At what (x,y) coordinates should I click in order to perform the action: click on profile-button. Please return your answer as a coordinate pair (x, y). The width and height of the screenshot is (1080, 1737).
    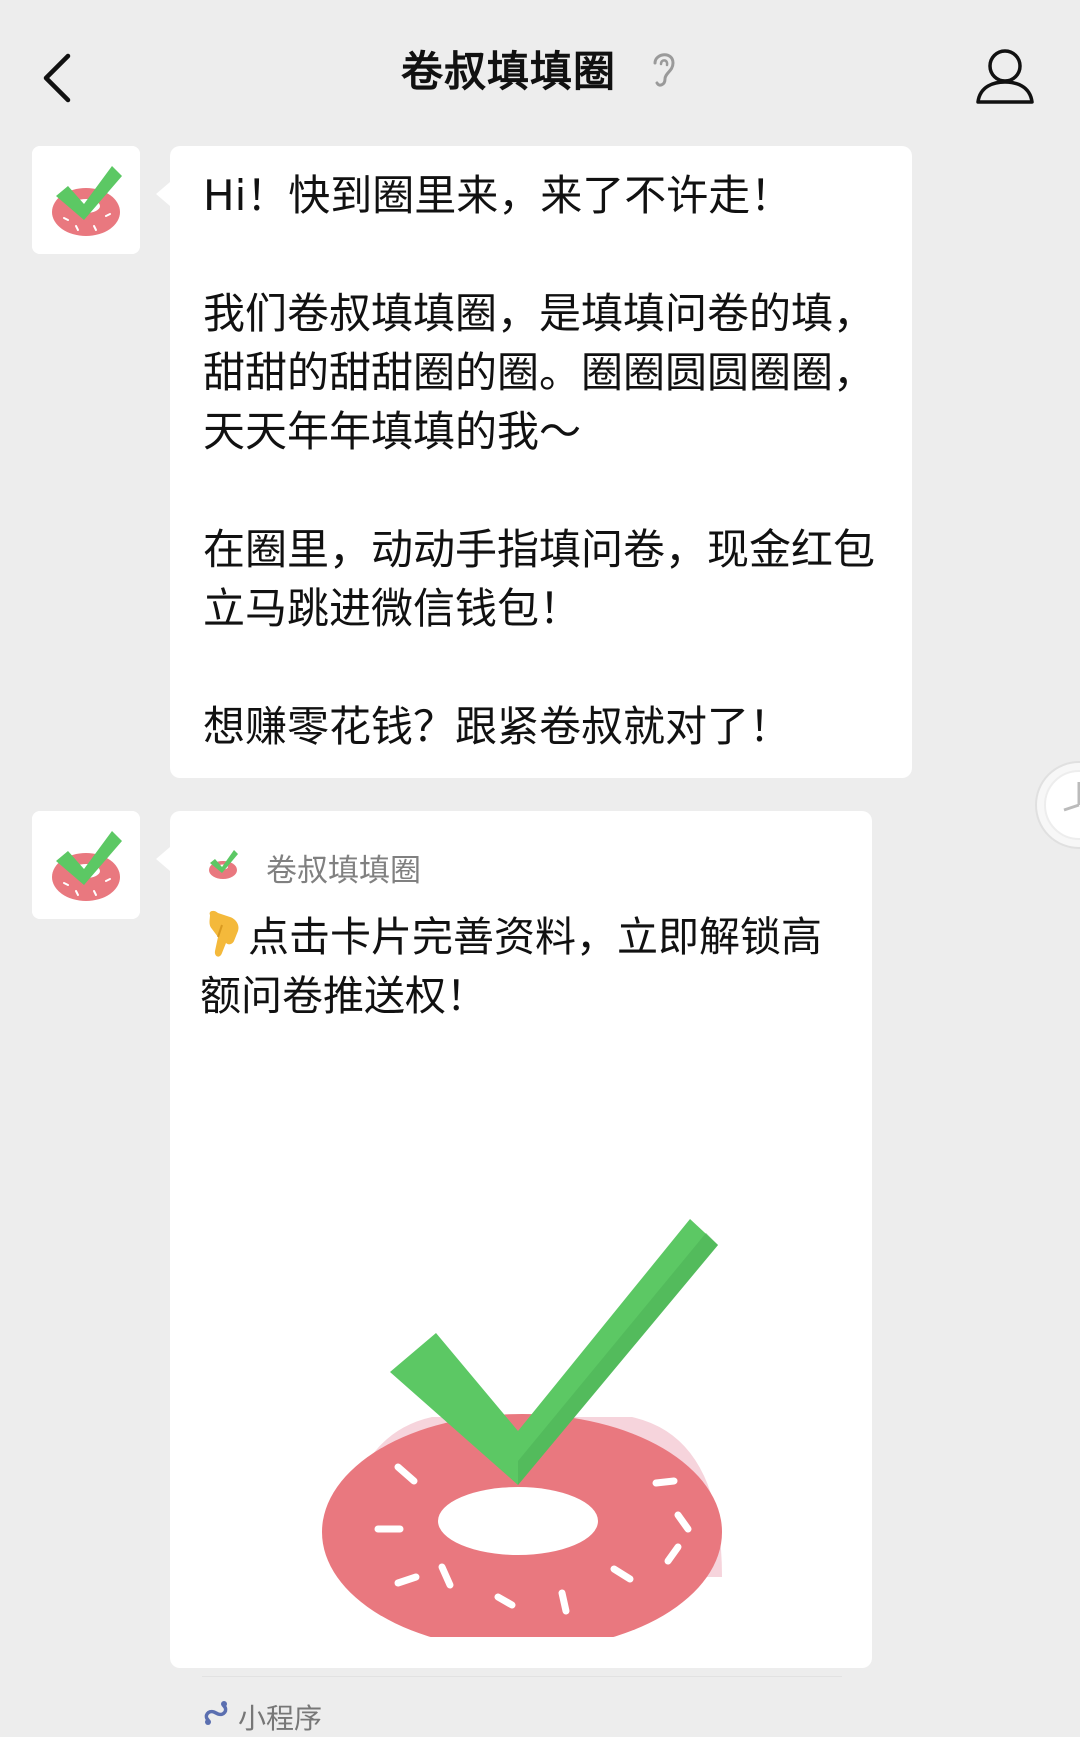
    Looking at the image, I should click on (1005, 77).